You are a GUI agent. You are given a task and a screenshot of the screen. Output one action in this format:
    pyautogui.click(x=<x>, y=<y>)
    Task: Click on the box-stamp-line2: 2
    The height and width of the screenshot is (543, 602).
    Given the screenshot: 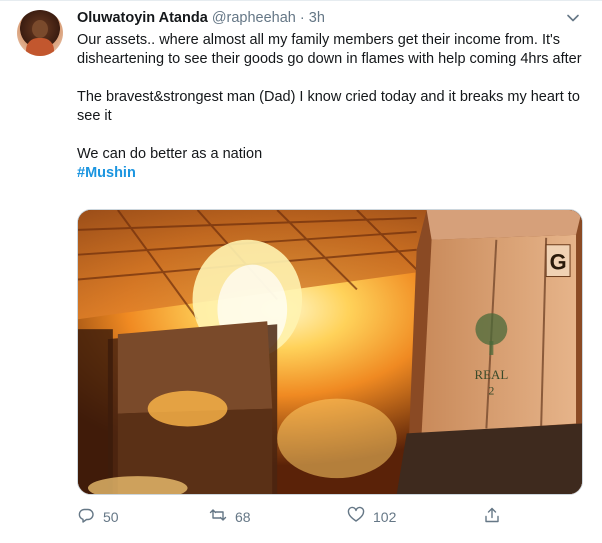 What is the action you would take?
    pyautogui.click(x=491, y=391)
    